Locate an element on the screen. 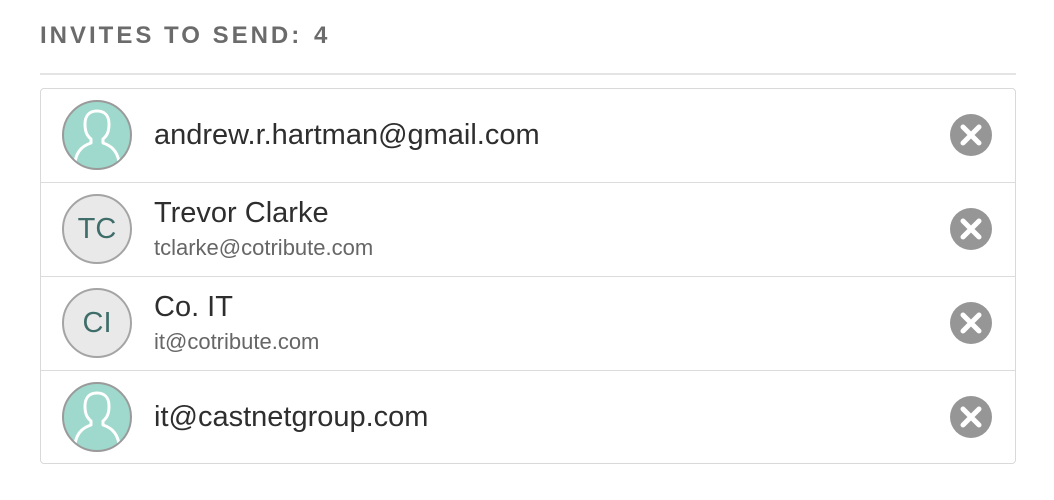  invites-label: INVITES TO SEND: is located at coordinates (171, 35).